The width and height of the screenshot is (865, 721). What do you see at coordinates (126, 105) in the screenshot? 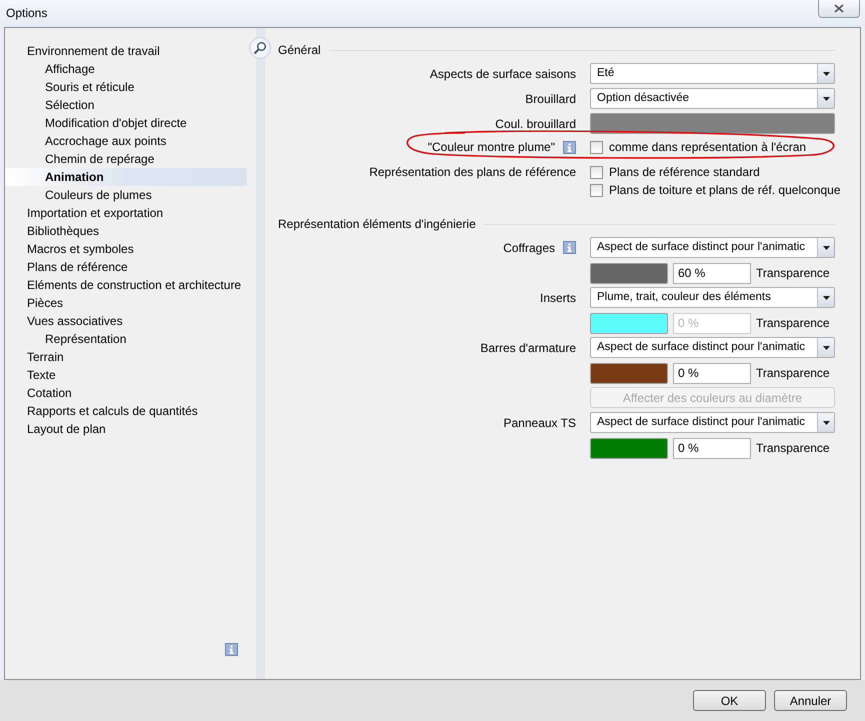
I see `tree-item: Sélection` at bounding box center [126, 105].